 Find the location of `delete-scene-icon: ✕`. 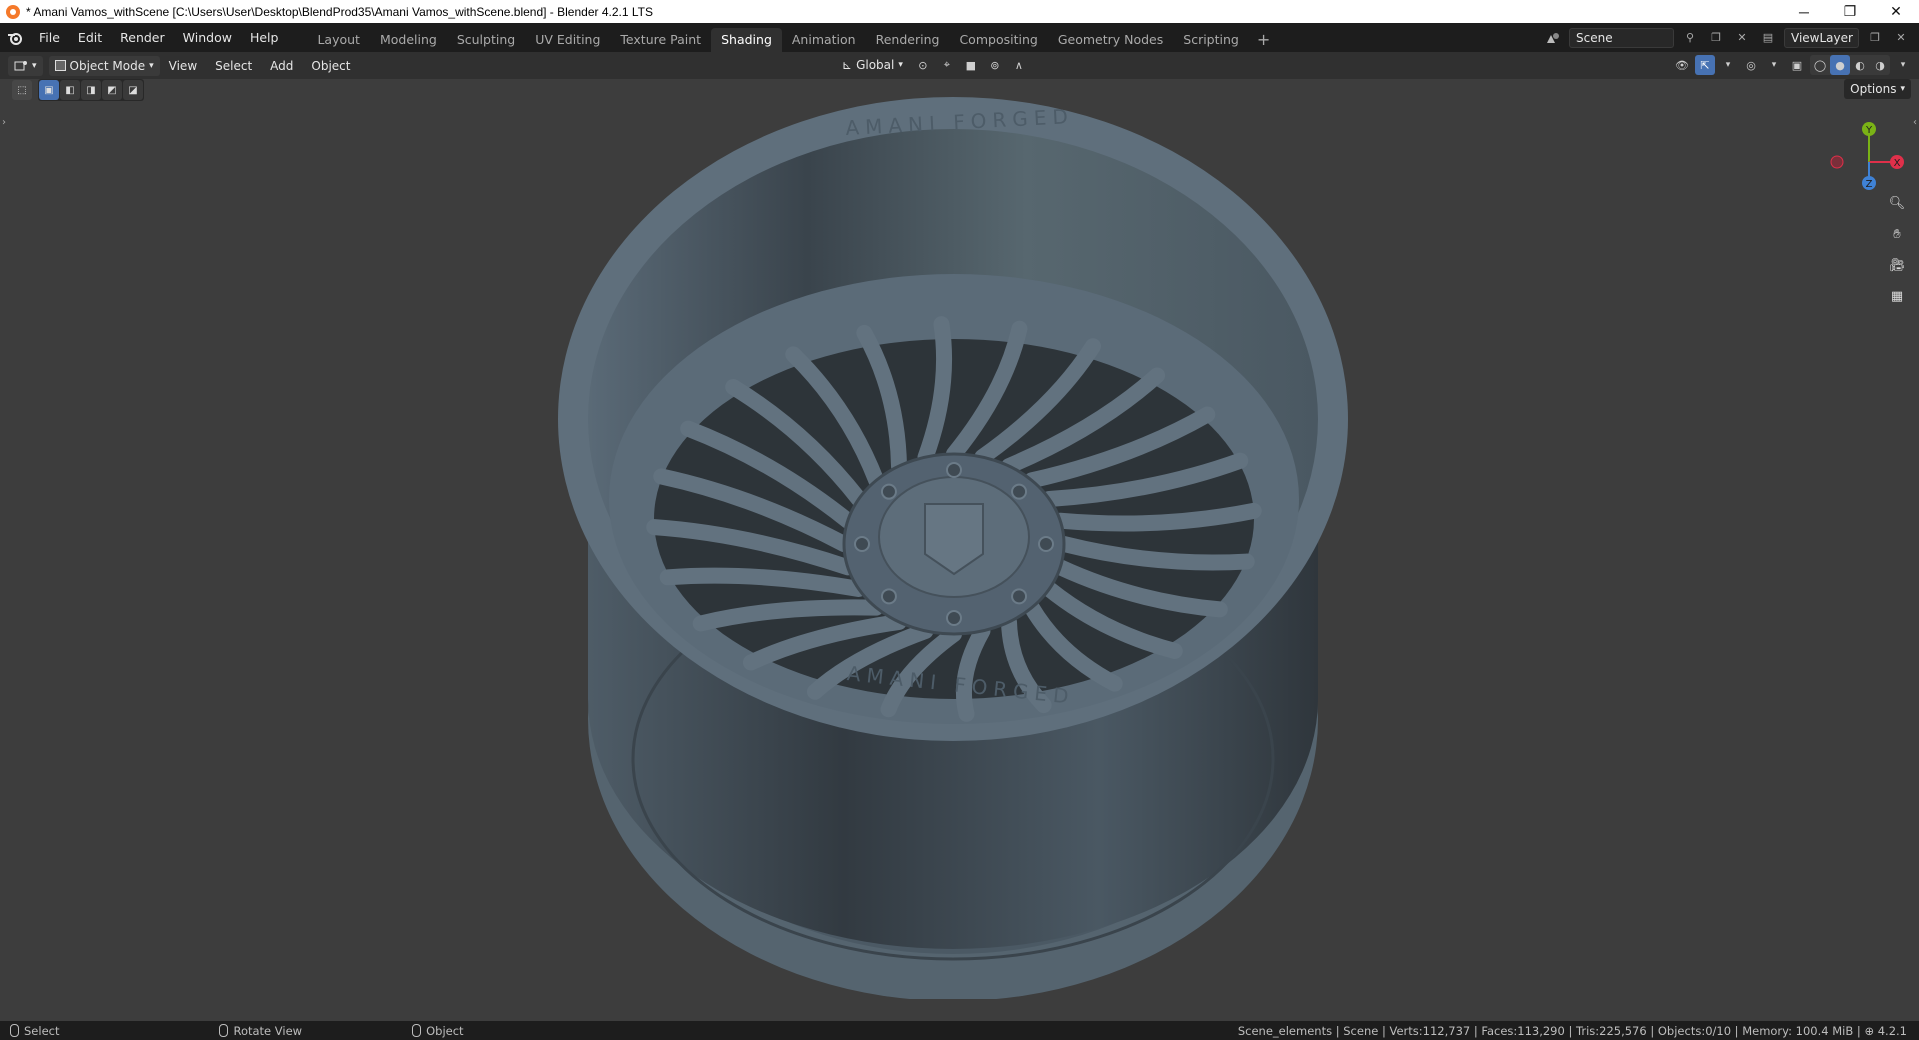

delete-scene-icon: ✕ is located at coordinates (1742, 38).